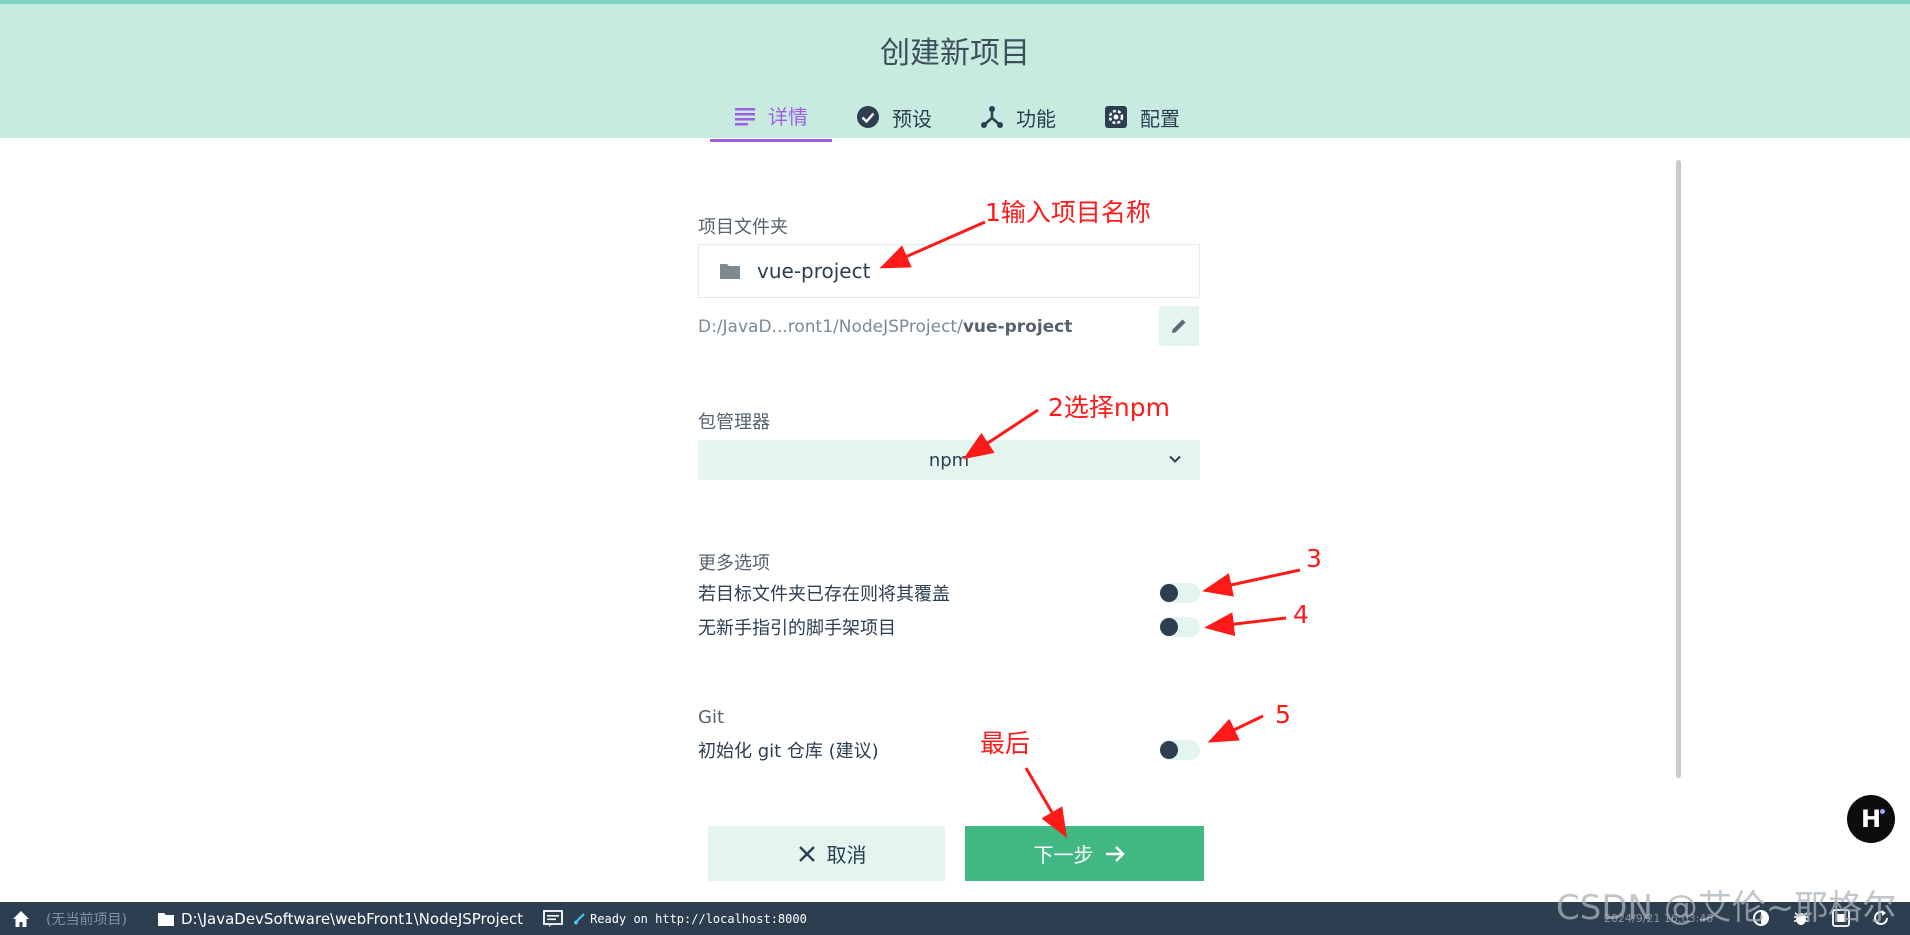 The image size is (1910, 935). I want to click on tab-config: 配置, so click(1142, 117).